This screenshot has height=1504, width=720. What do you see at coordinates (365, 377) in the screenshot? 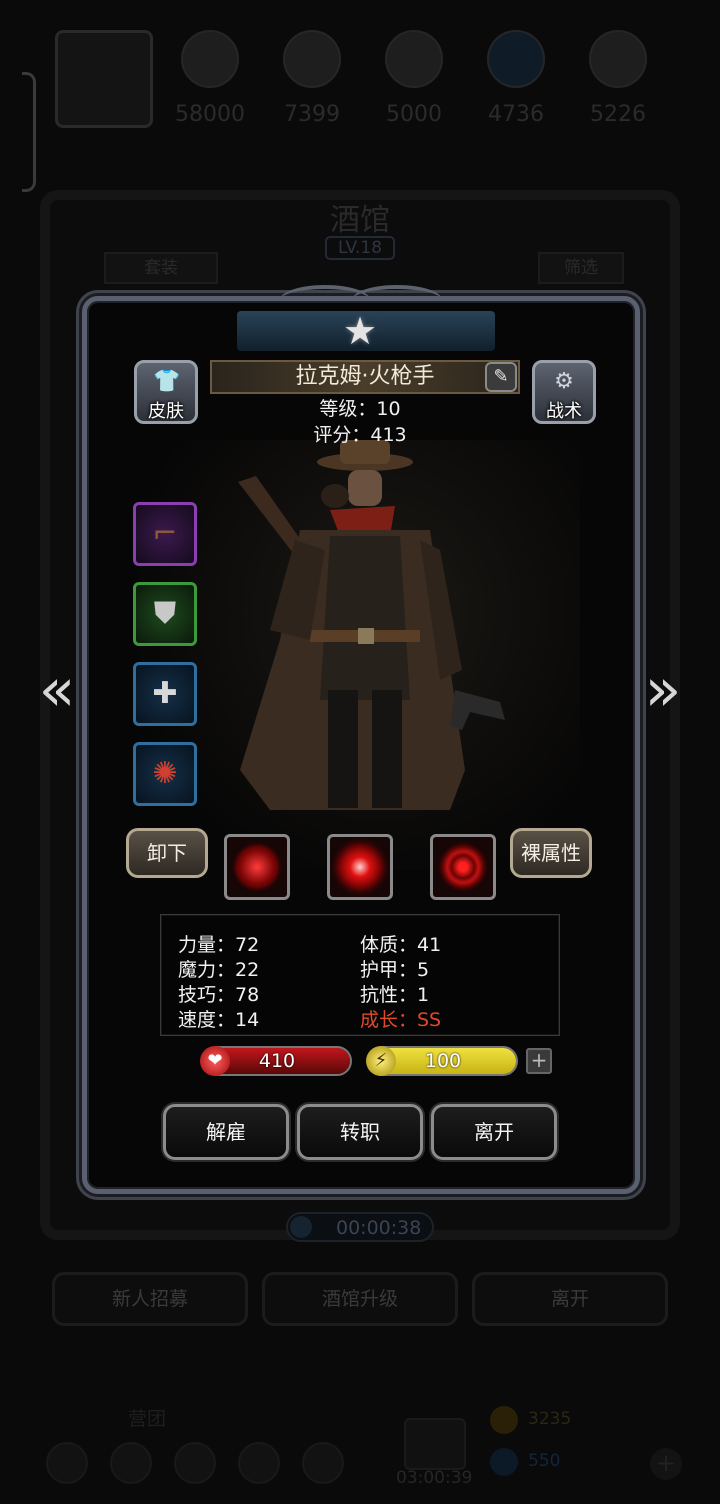
I see `hero-name: 拉克姆·火枪手` at bounding box center [365, 377].